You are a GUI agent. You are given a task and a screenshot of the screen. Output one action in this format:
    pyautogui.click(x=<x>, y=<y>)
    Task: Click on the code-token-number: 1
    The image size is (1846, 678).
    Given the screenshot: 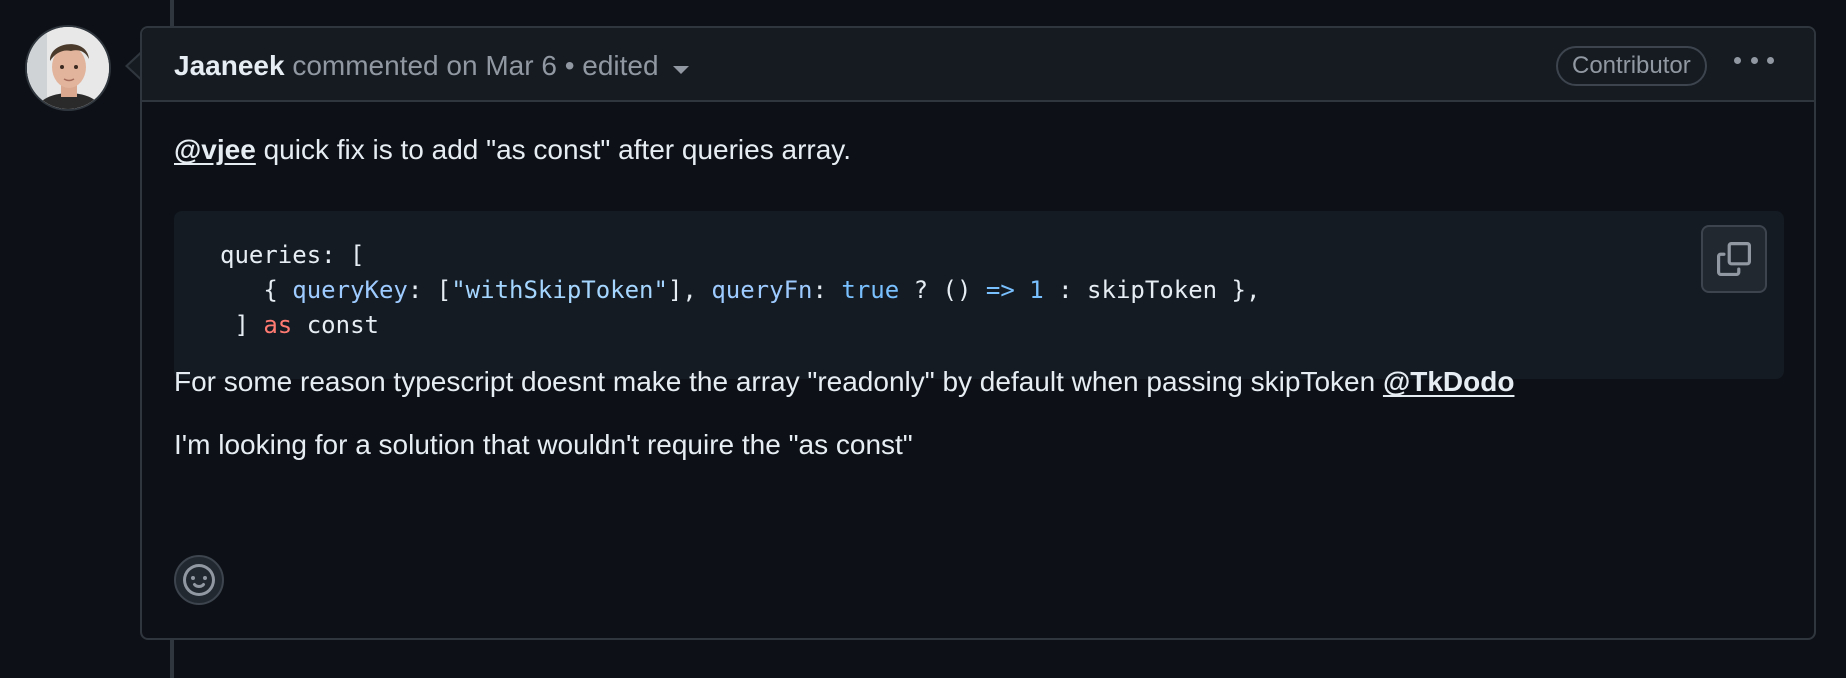 What is the action you would take?
    pyautogui.click(x=1036, y=290)
    